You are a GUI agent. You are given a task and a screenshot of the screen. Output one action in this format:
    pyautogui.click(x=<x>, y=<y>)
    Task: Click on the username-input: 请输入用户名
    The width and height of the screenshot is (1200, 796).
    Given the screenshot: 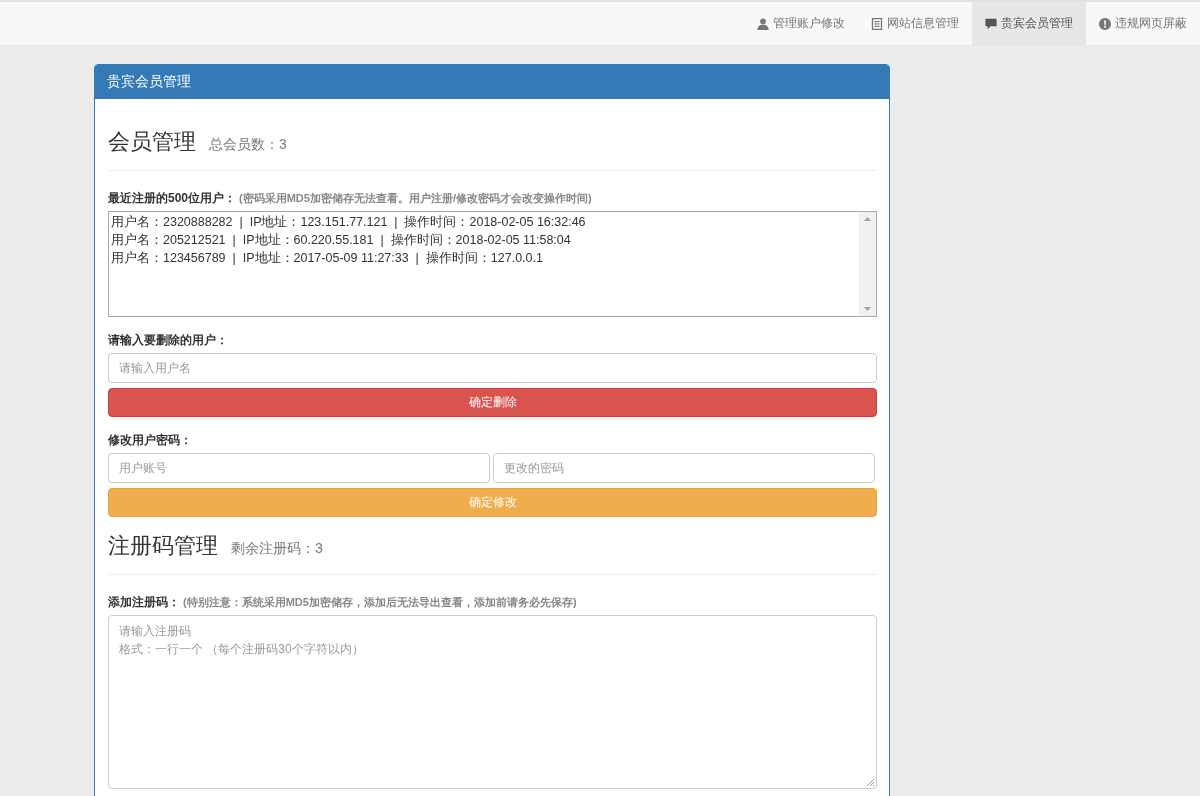 What is the action you would take?
    pyautogui.click(x=492, y=368)
    